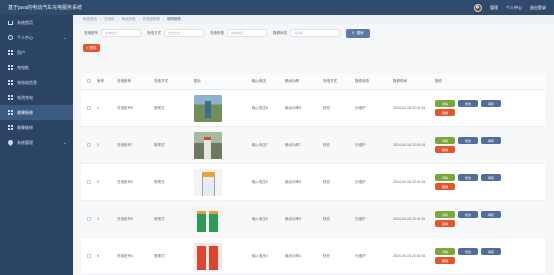  What do you see at coordinates (87, 48) in the screenshot?
I see `close-icon: ×` at bounding box center [87, 48].